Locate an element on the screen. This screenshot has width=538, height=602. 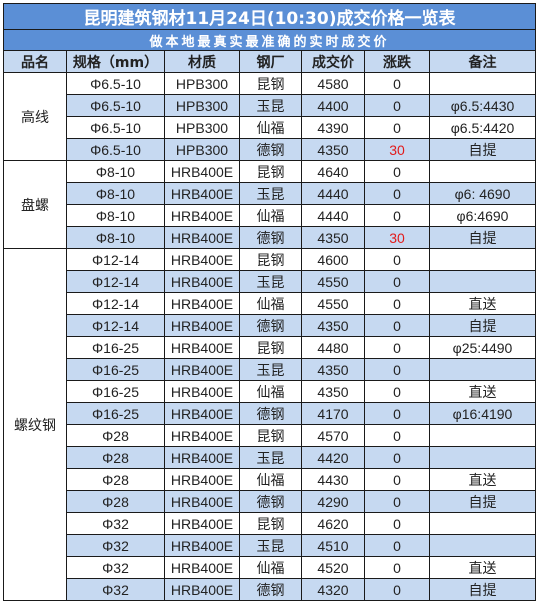
table-subtitle: 做本地最真实最准确的实时成交价 is located at coordinates (269, 40).